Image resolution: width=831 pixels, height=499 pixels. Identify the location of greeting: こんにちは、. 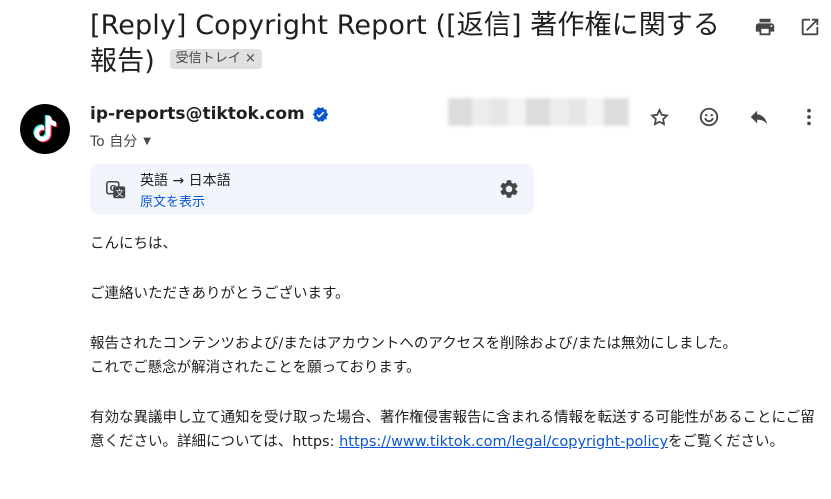
(133, 244).